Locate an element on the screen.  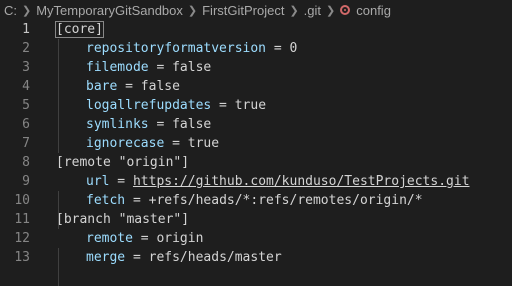
code-line: 4 bare = false is located at coordinates (256, 86).